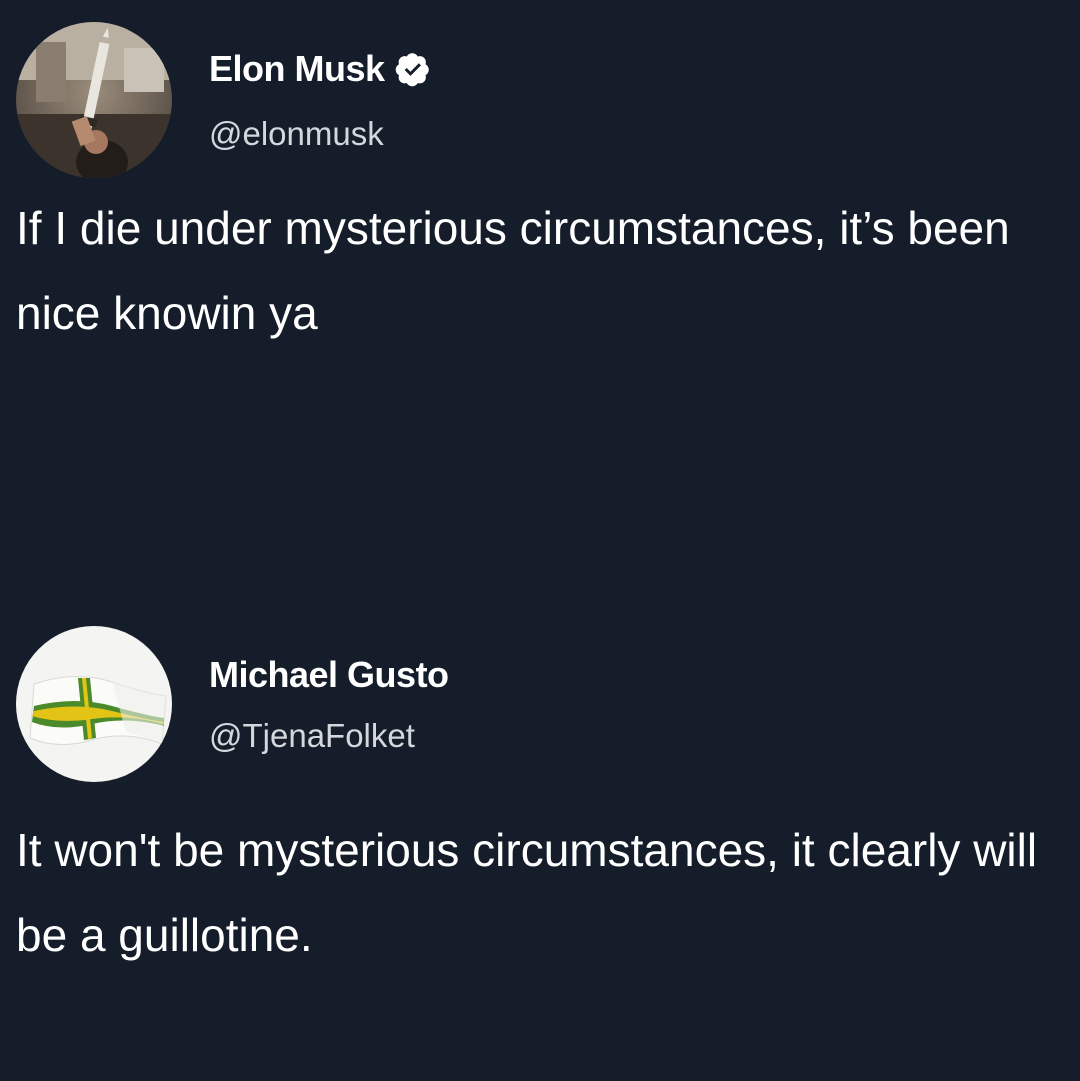 The height and width of the screenshot is (1081, 1080). I want to click on verified-badge-icon, so click(412, 70).